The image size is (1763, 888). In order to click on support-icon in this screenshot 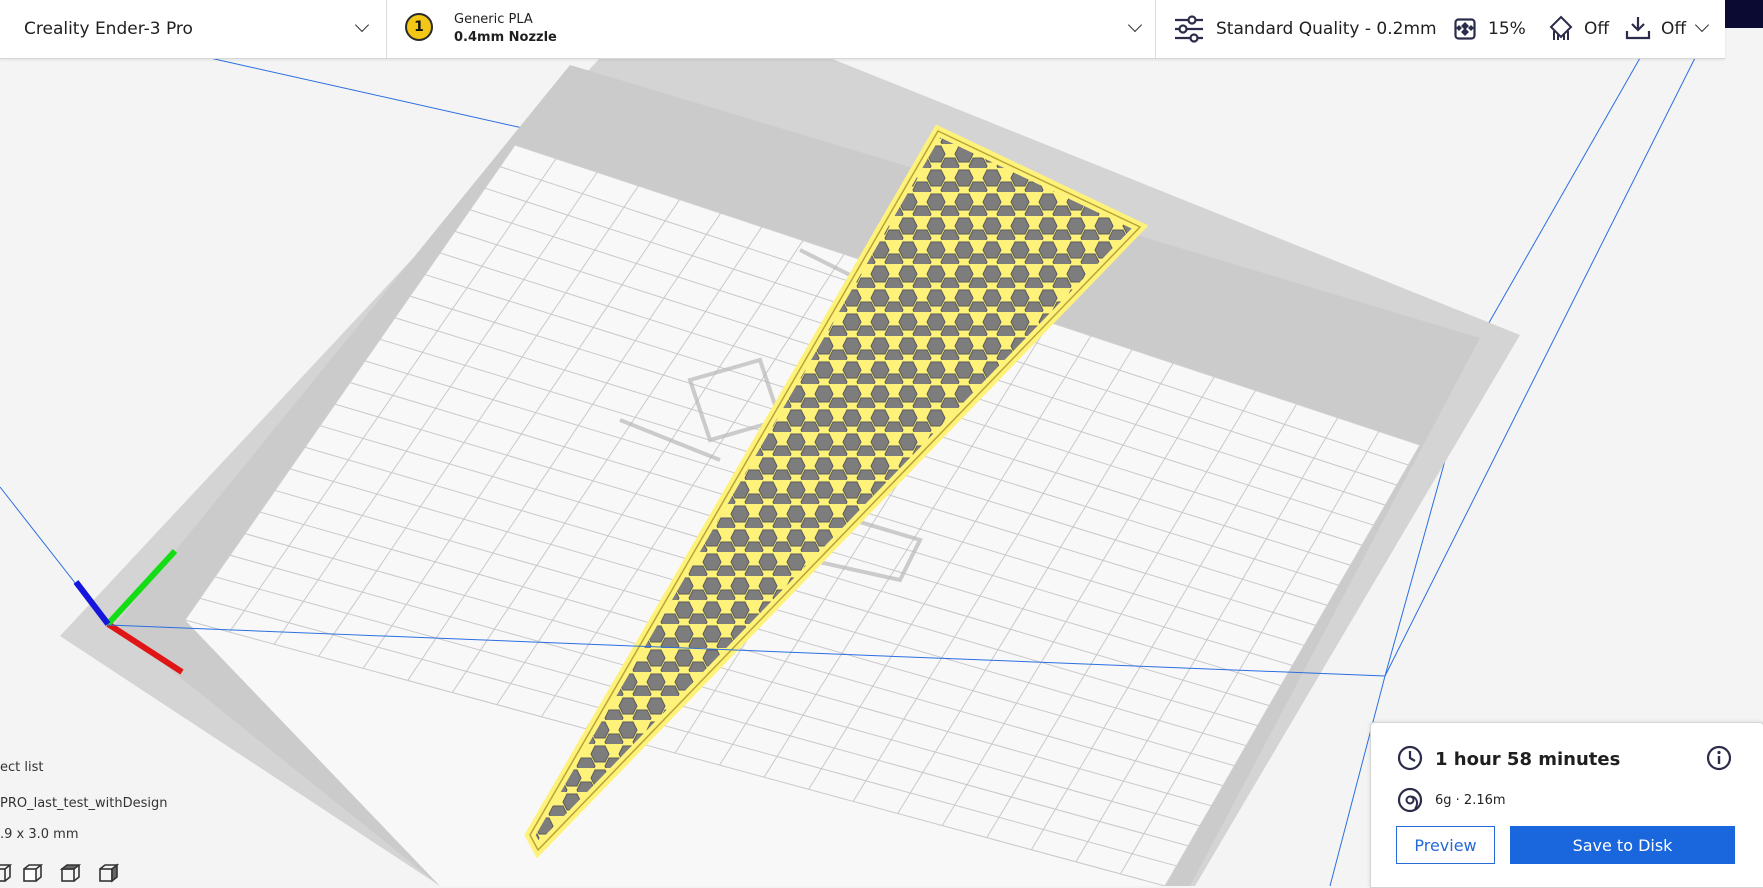, I will do `click(1561, 27)`.